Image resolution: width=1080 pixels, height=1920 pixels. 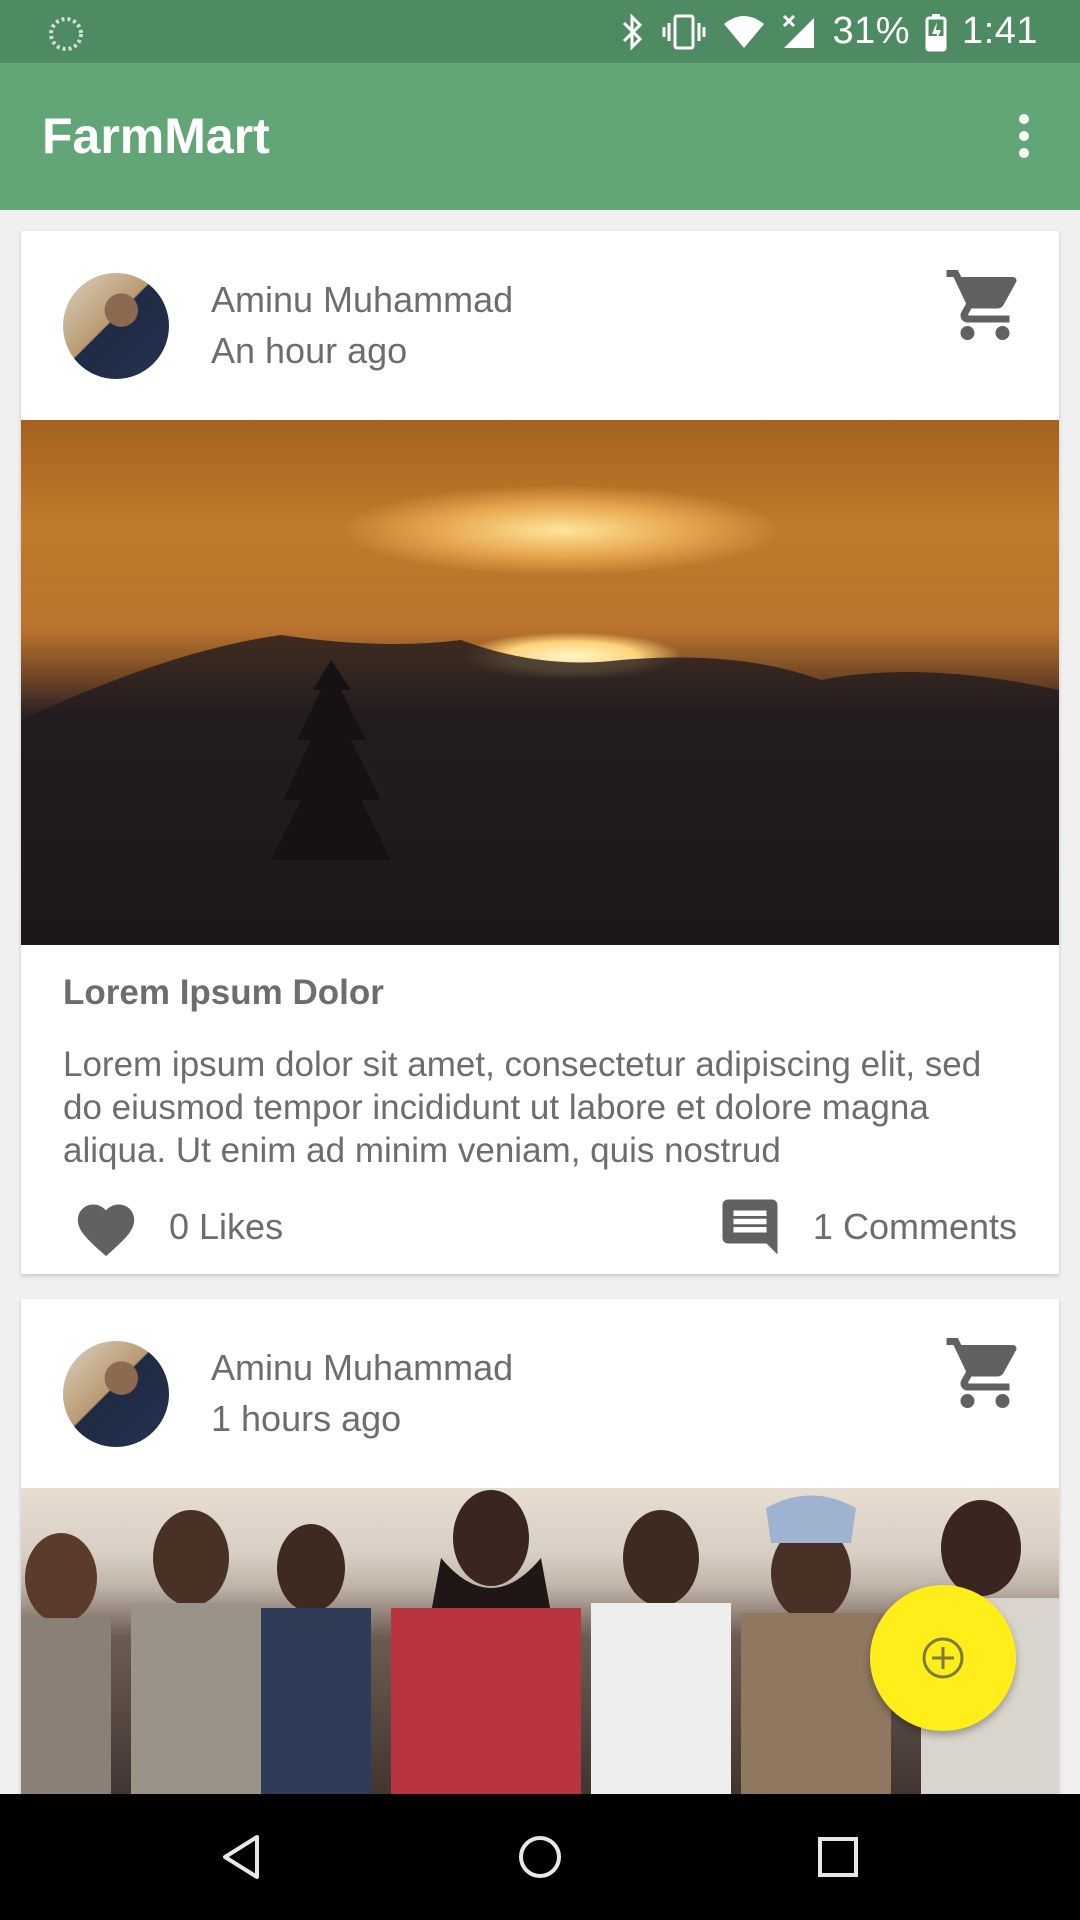 What do you see at coordinates (241, 1857) in the screenshot?
I see `back-icon` at bounding box center [241, 1857].